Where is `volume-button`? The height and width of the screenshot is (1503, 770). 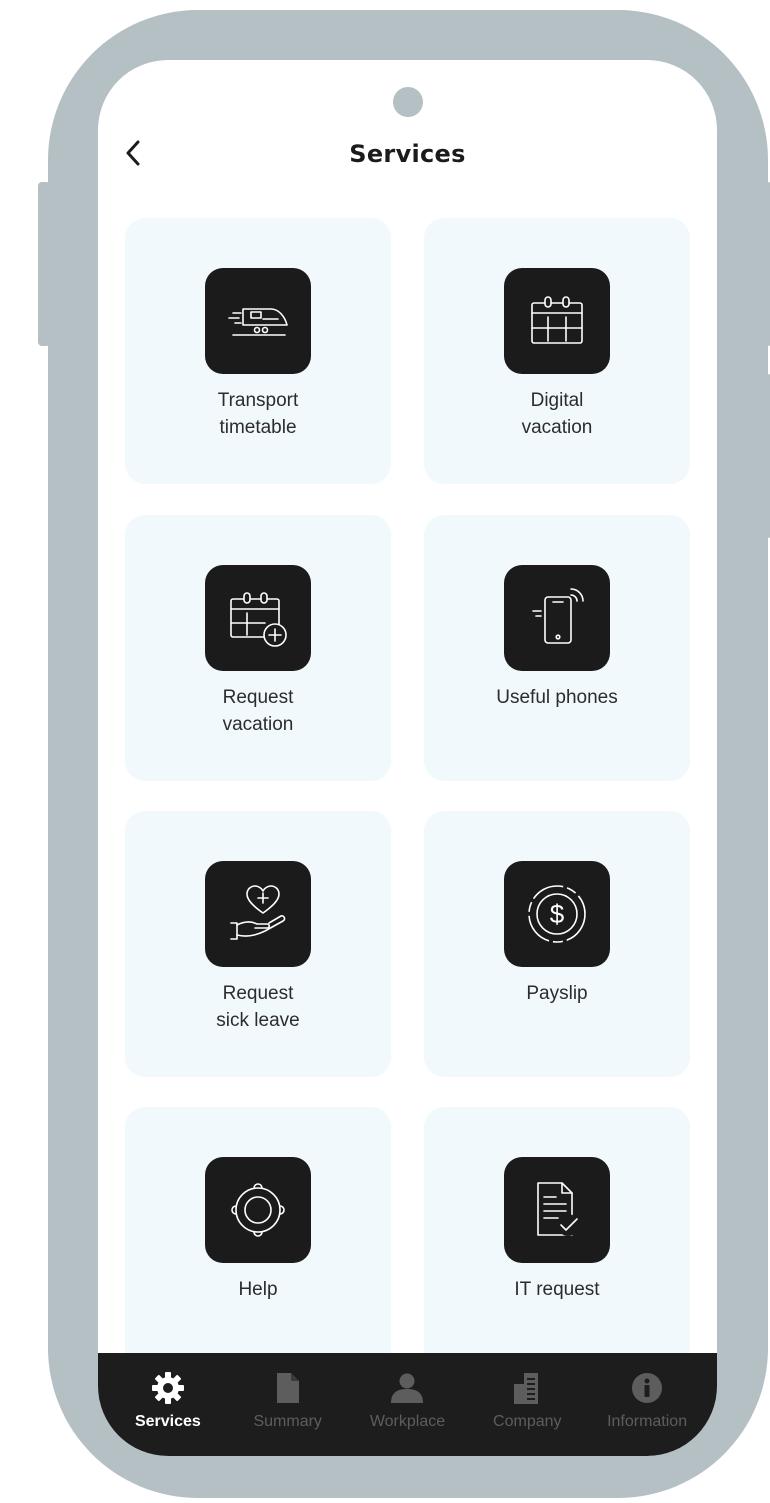 volume-button is located at coordinates (44, 264).